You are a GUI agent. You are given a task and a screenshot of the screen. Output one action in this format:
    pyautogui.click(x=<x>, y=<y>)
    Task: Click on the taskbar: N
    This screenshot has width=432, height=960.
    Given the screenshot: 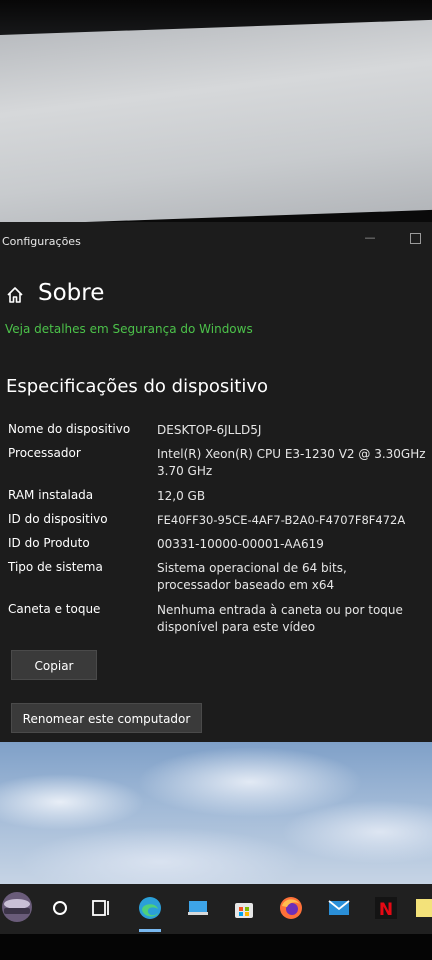 What is the action you would take?
    pyautogui.click(x=216, y=909)
    